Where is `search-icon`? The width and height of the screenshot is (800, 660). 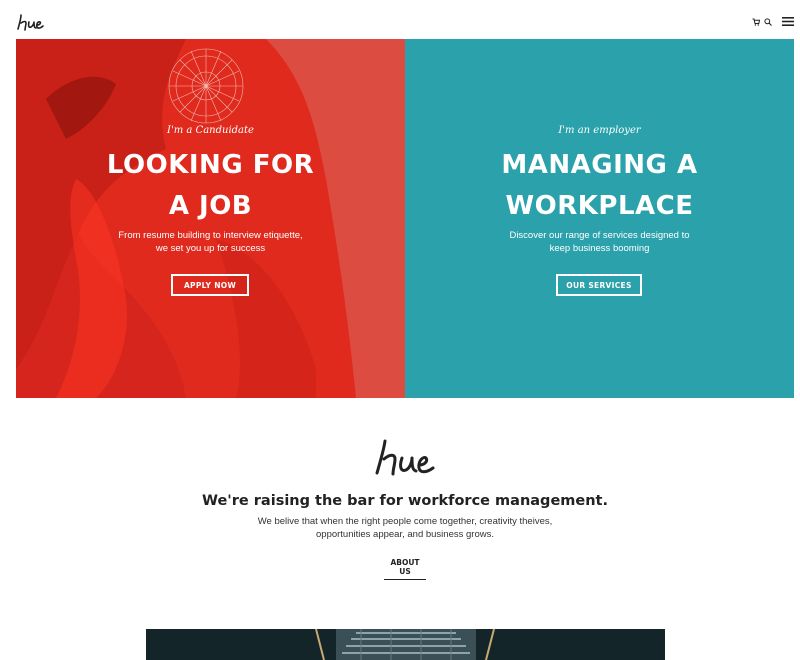
search-icon is located at coordinates (768, 21).